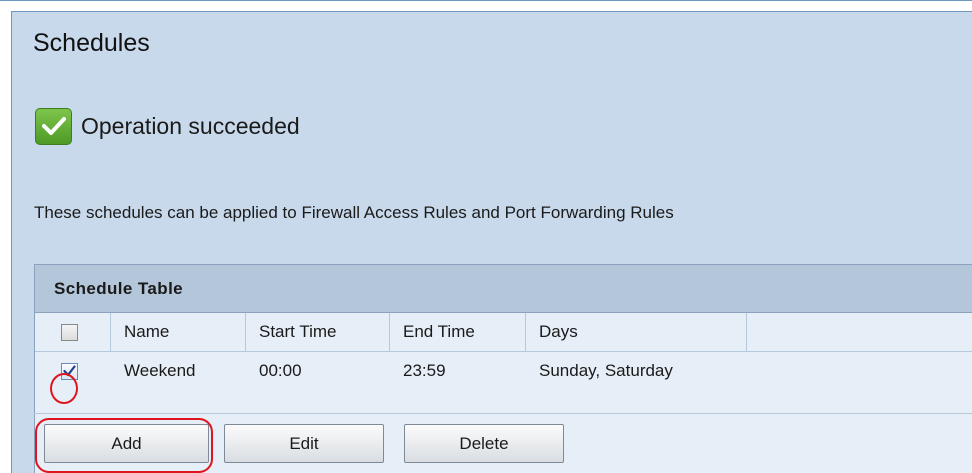 The height and width of the screenshot is (473, 972). Describe the element at coordinates (424, 370) in the screenshot. I see `cell-end-time: 23:59` at that location.